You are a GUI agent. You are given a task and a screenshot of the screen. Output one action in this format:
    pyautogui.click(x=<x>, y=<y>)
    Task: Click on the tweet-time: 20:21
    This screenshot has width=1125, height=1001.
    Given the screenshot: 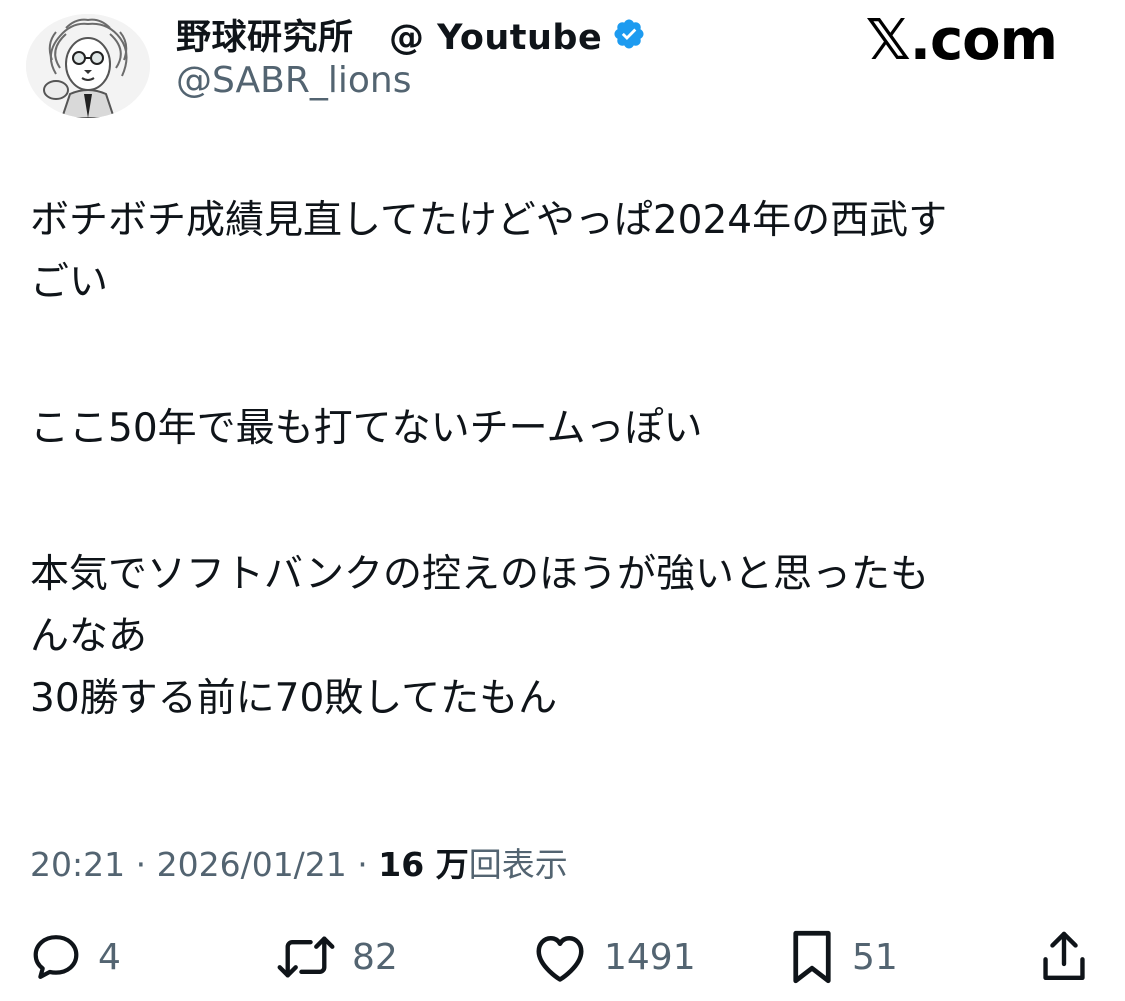 What is the action you would take?
    pyautogui.click(x=77, y=864)
    